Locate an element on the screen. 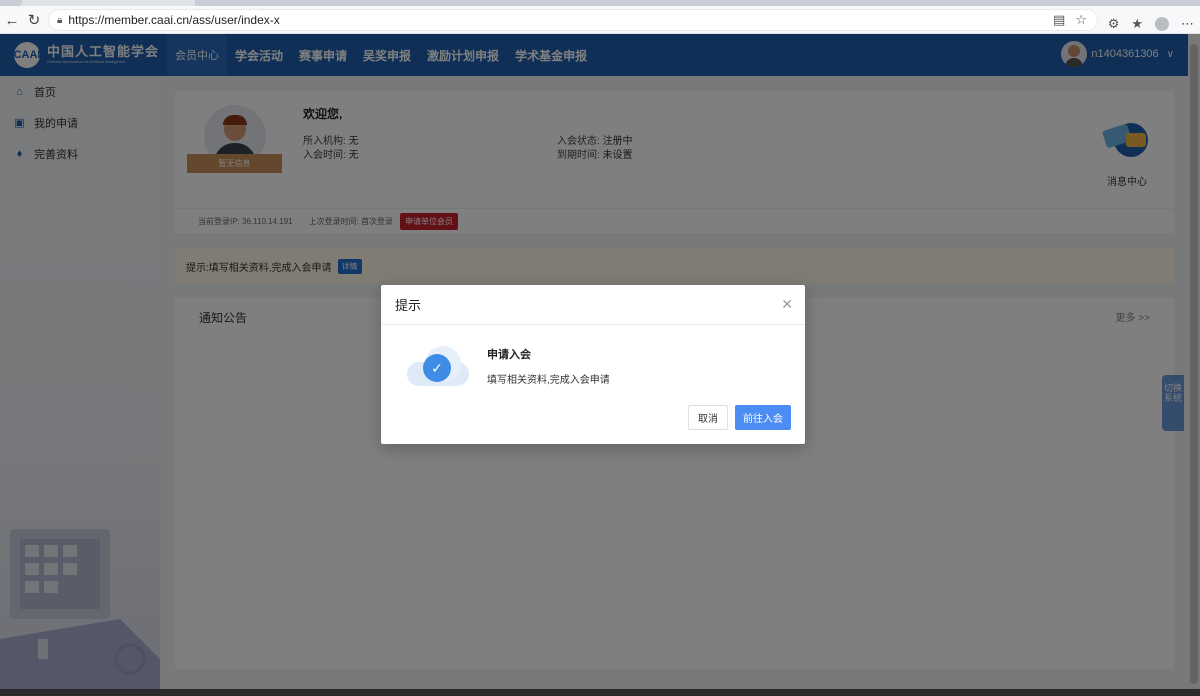 The image size is (1200, 696). lock-icon: 🔒︎ is located at coordinates (60, 20).